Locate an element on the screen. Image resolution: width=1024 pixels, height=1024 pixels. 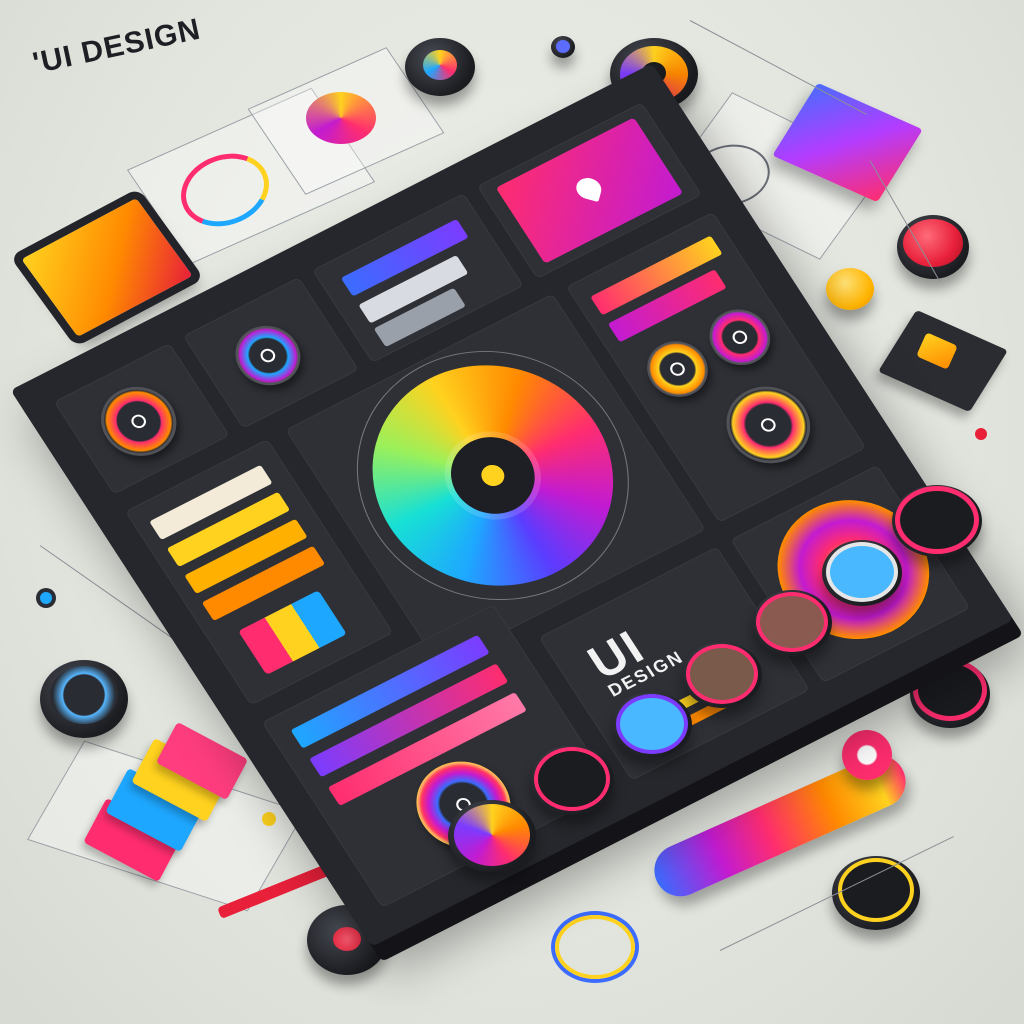
ui-design-heading: 'UI DESIGN is located at coordinates (117, 46).